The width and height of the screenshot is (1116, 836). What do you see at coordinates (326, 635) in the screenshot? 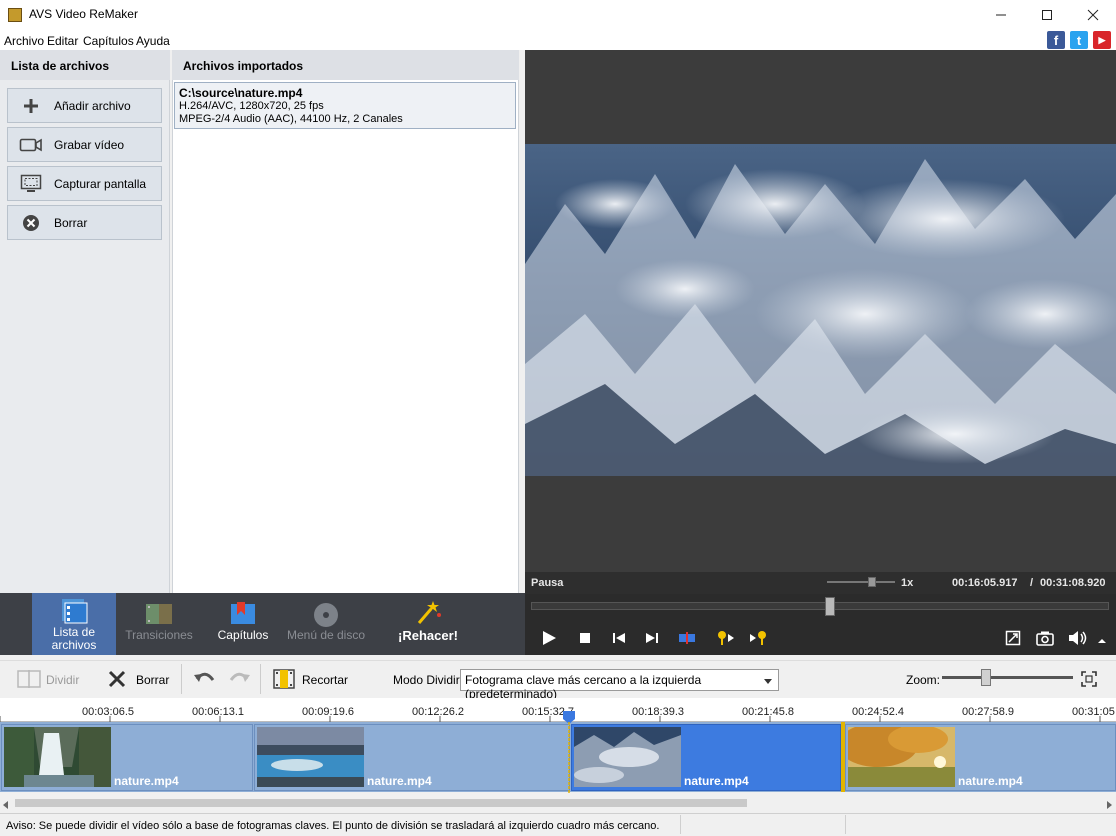
I see `tab-disc-menu-label: Menú de disco` at bounding box center [326, 635].